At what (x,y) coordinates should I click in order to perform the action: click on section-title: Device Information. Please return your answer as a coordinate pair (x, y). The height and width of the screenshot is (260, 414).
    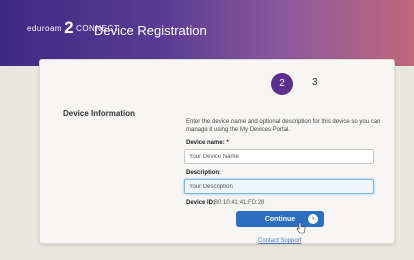
    Looking at the image, I should click on (99, 113).